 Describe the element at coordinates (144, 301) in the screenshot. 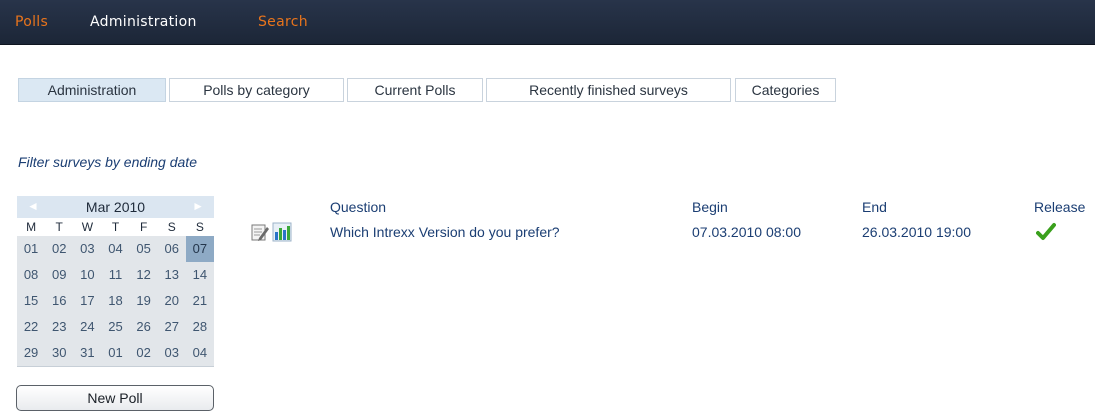

I see `calendar-day: 19` at that location.